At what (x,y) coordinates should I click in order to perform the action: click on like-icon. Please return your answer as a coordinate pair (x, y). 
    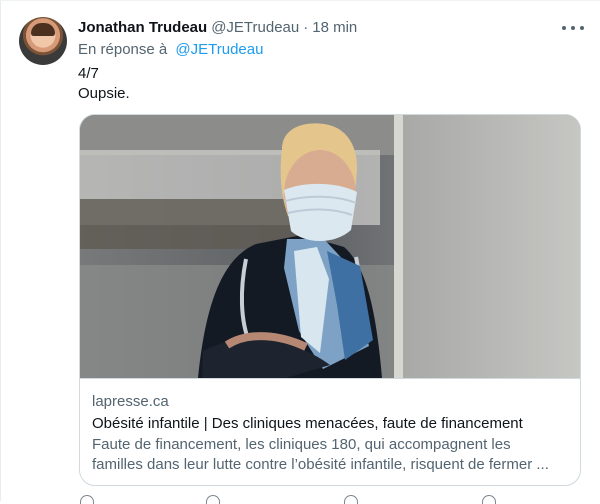
    Looking at the image, I should click on (351, 499).